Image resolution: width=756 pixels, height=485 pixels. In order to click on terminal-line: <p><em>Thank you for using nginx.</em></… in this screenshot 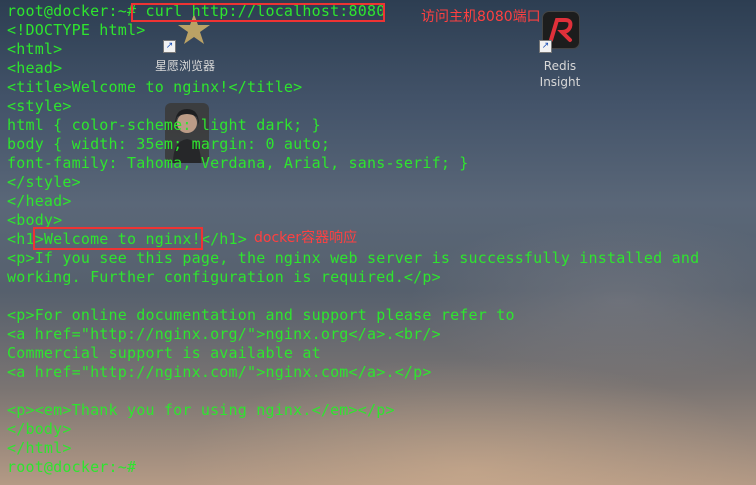, I will do `click(201, 410)`.